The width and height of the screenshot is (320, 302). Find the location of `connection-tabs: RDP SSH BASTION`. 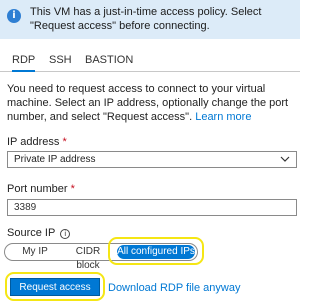

connection-tabs: RDP SSH BASTION is located at coordinates (150, 60).